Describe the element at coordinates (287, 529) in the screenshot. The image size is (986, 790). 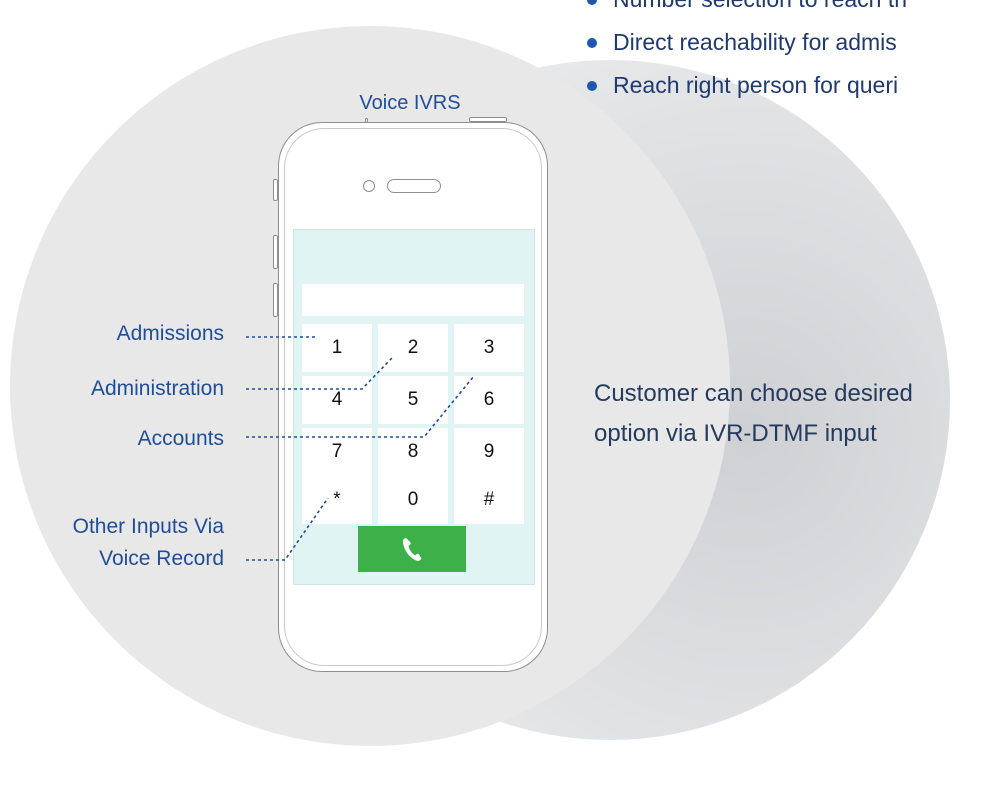
I see `leader-other-inputs` at that location.